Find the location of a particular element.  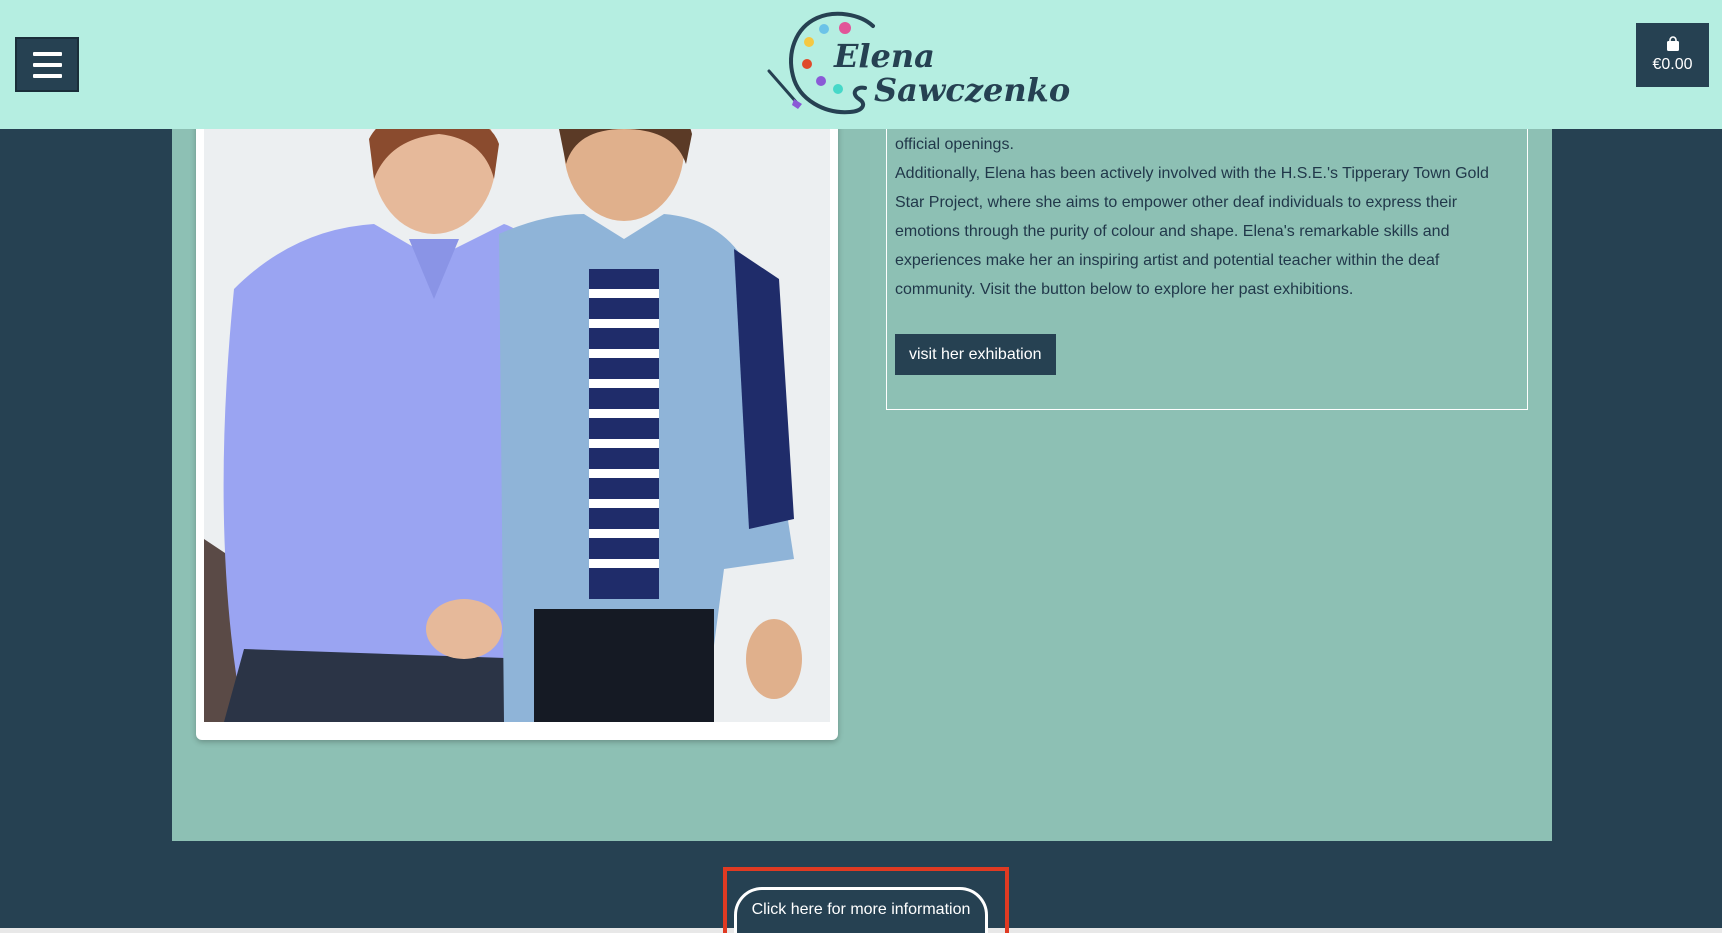

bio-paragraph-end: official openings. is located at coordinates (954, 144).